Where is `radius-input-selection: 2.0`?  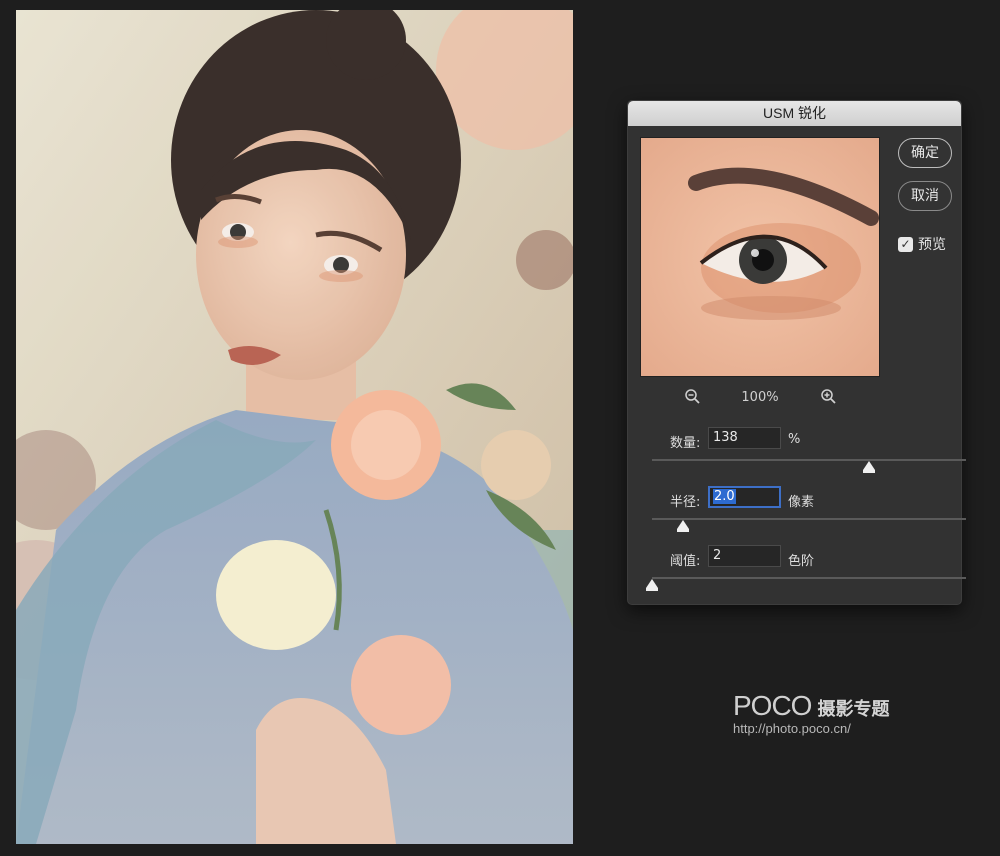 radius-input-selection: 2.0 is located at coordinates (724, 496).